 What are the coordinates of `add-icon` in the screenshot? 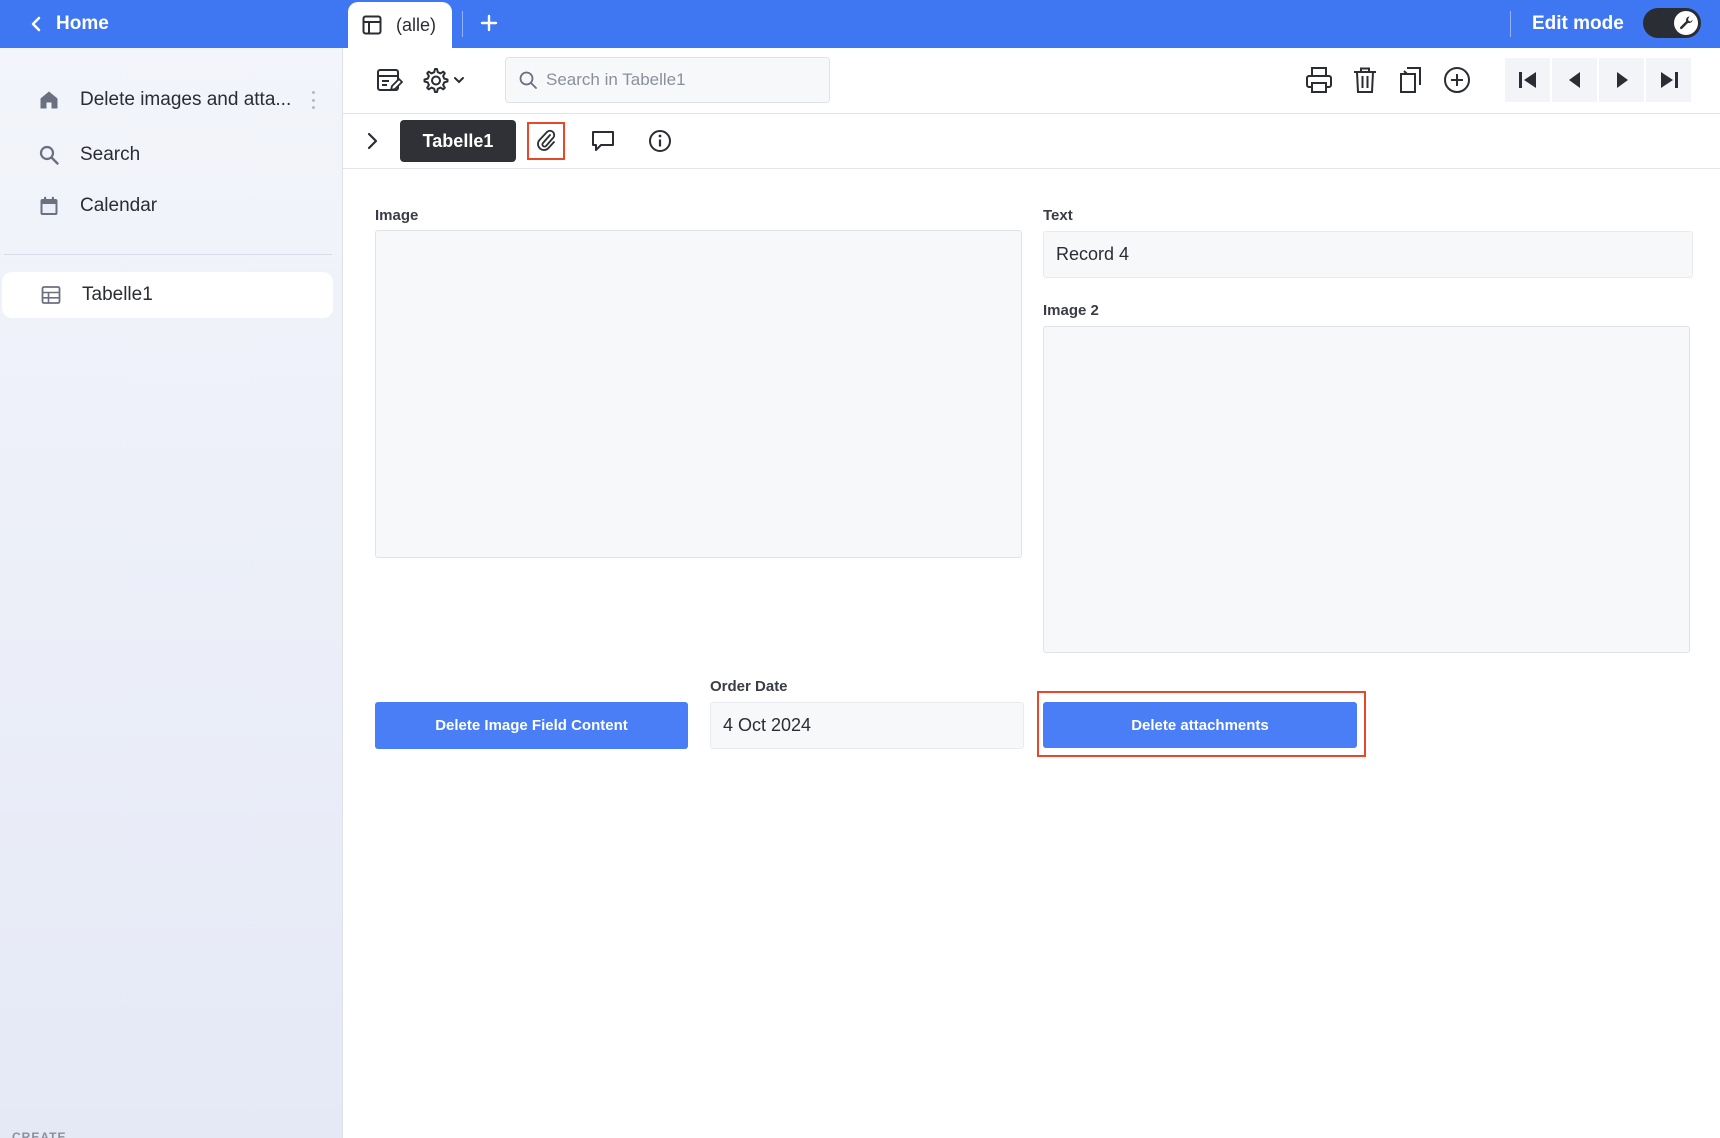 It's located at (1457, 80).